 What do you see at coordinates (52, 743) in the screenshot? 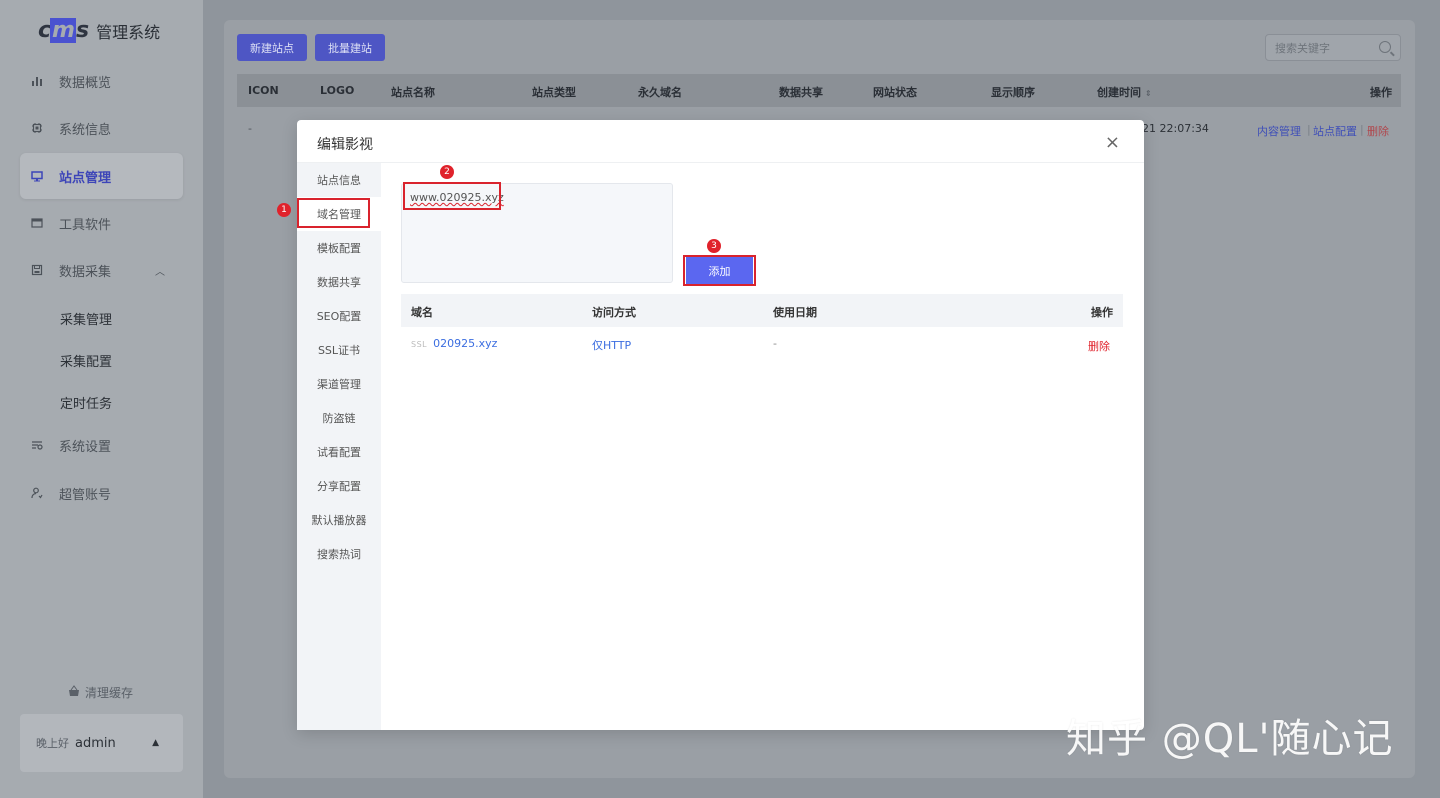
I see `greeting-text: 晚上好` at bounding box center [52, 743].